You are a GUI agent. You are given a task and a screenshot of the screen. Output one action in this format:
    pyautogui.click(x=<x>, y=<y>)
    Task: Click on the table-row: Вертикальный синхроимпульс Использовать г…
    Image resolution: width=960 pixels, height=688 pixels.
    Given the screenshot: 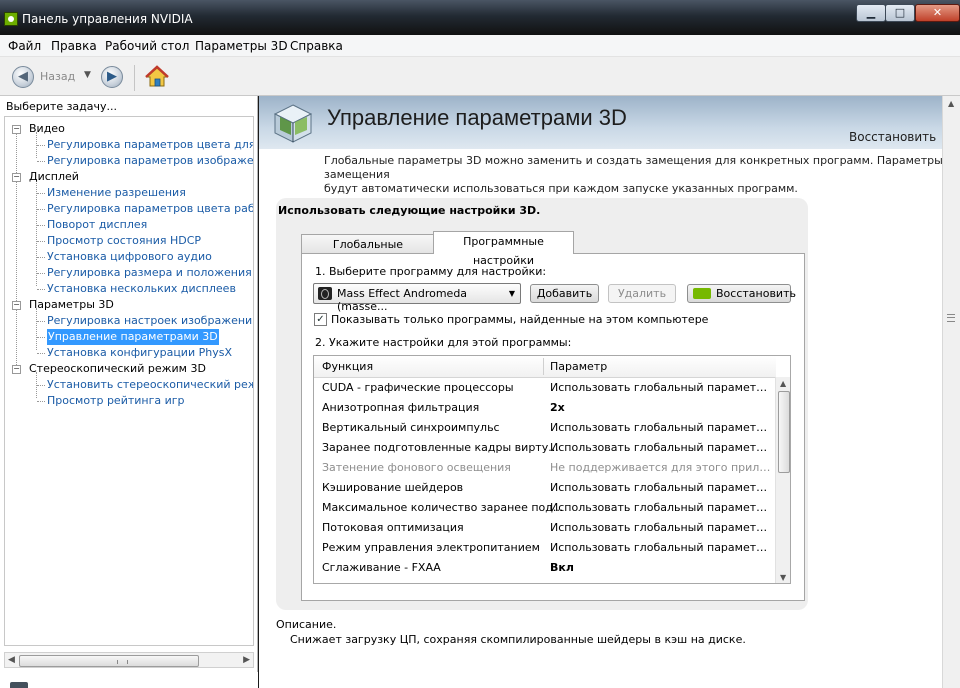 What is the action you would take?
    pyautogui.click(x=545, y=428)
    